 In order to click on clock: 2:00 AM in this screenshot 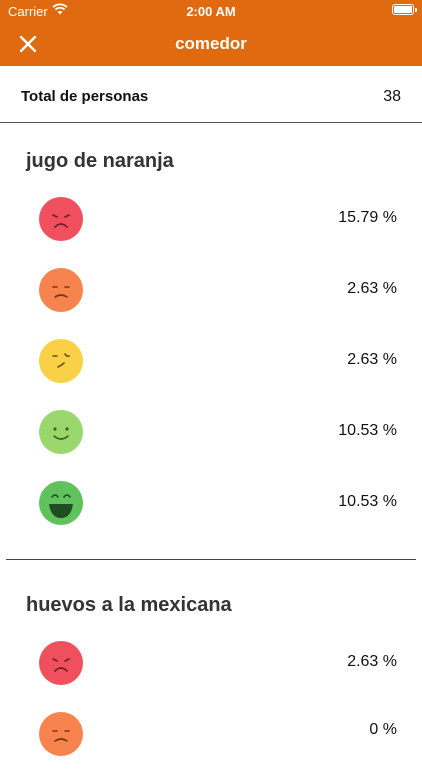, I will do `click(211, 11)`.